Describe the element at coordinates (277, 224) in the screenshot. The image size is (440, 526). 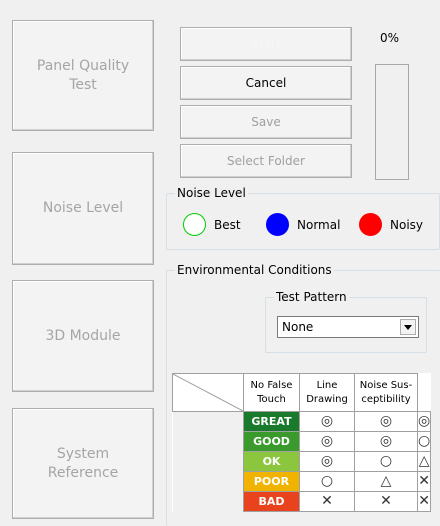
I see `normal-dot-icon` at that location.